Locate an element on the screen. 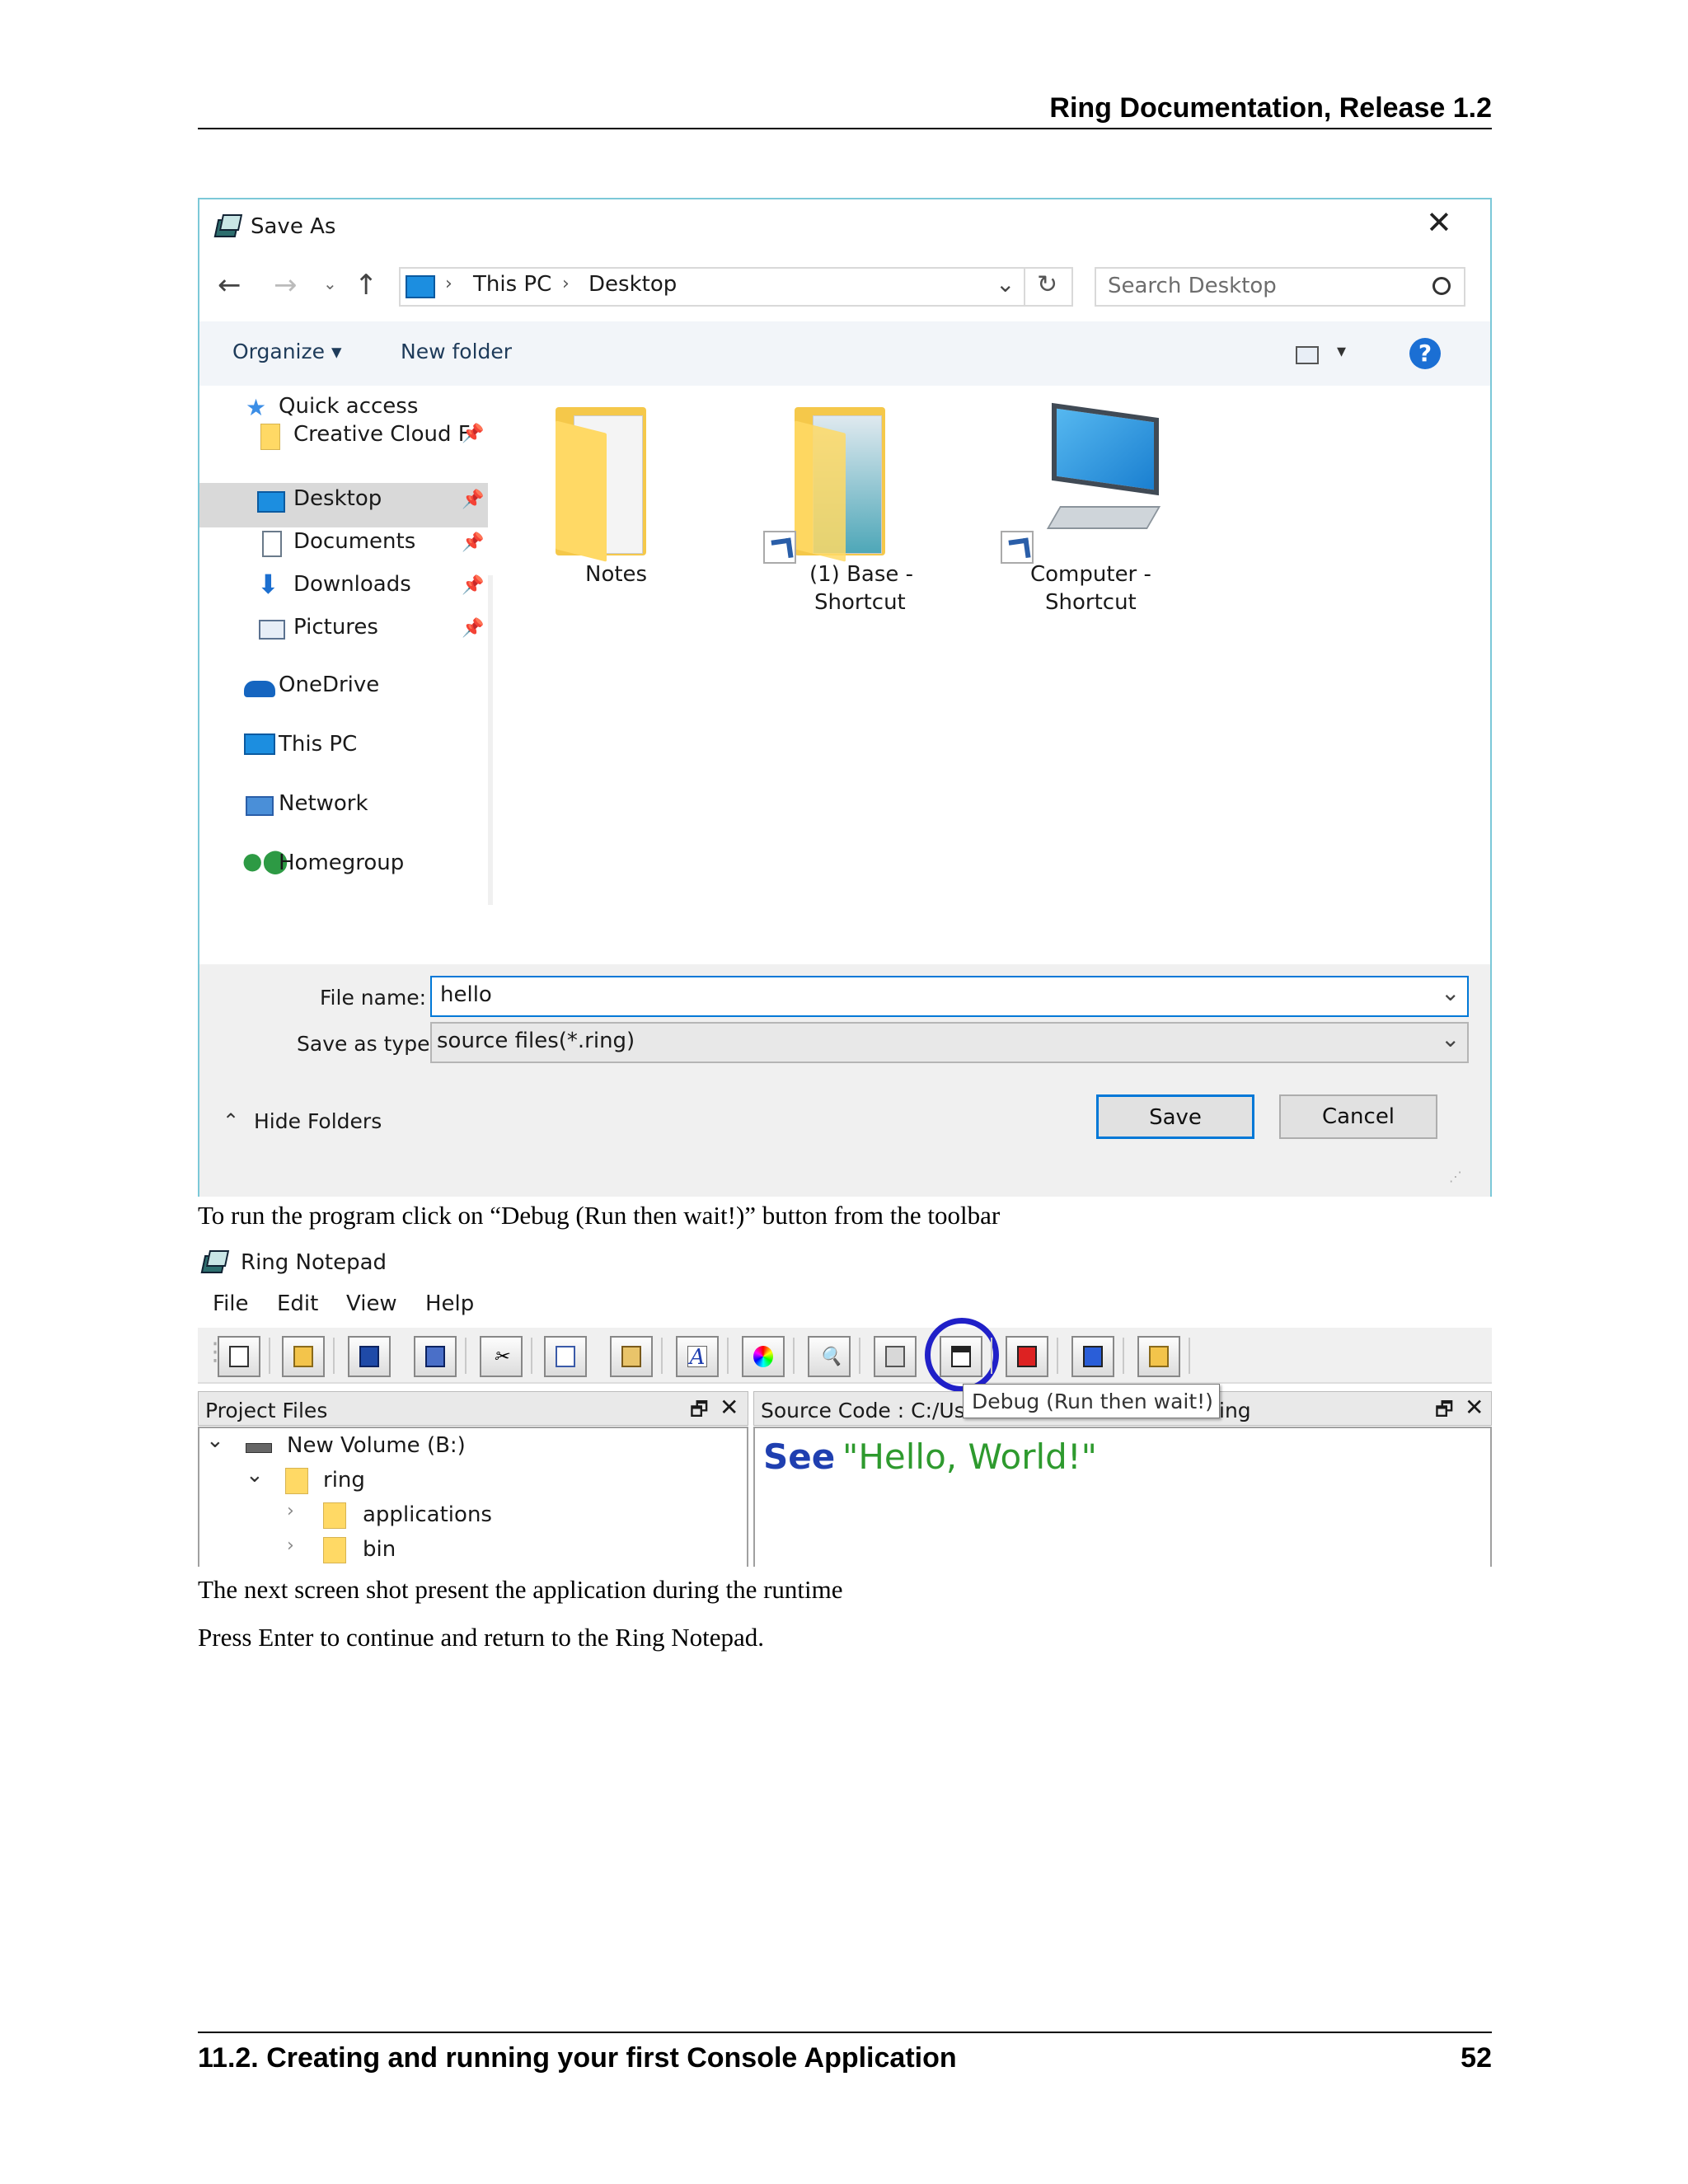 The height and width of the screenshot is (2184, 1688). computer-monitor-icon is located at coordinates (1105, 449).